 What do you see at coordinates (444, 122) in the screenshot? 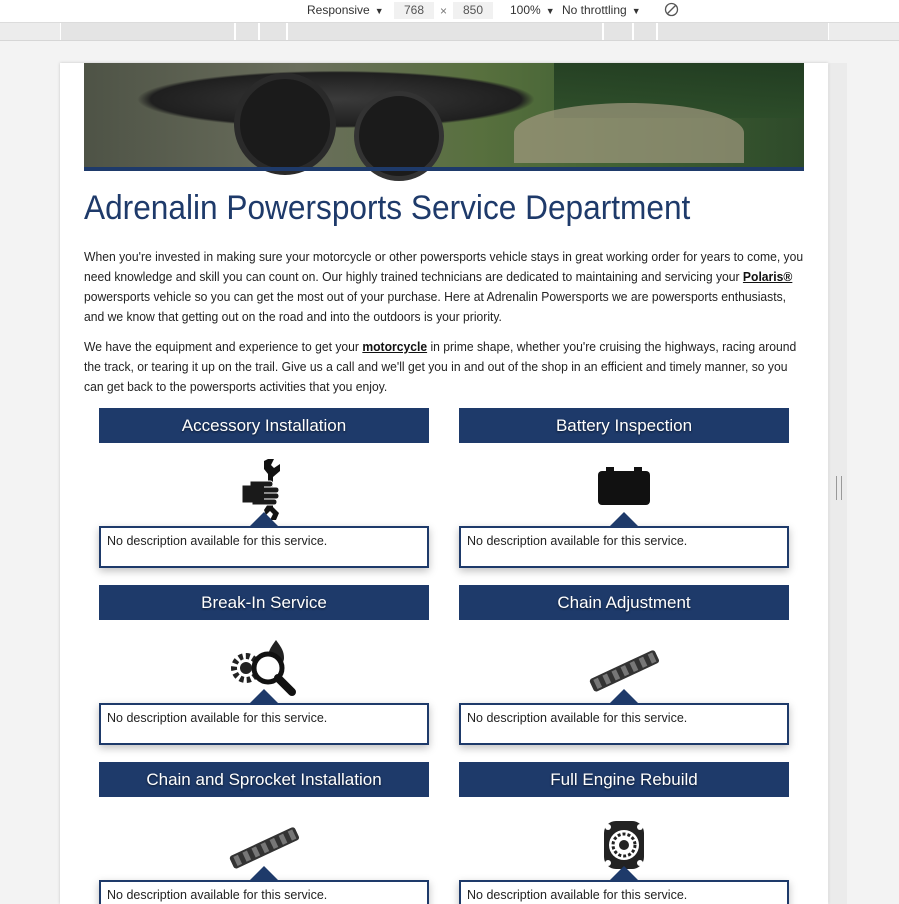
I see `hero-image` at bounding box center [444, 122].